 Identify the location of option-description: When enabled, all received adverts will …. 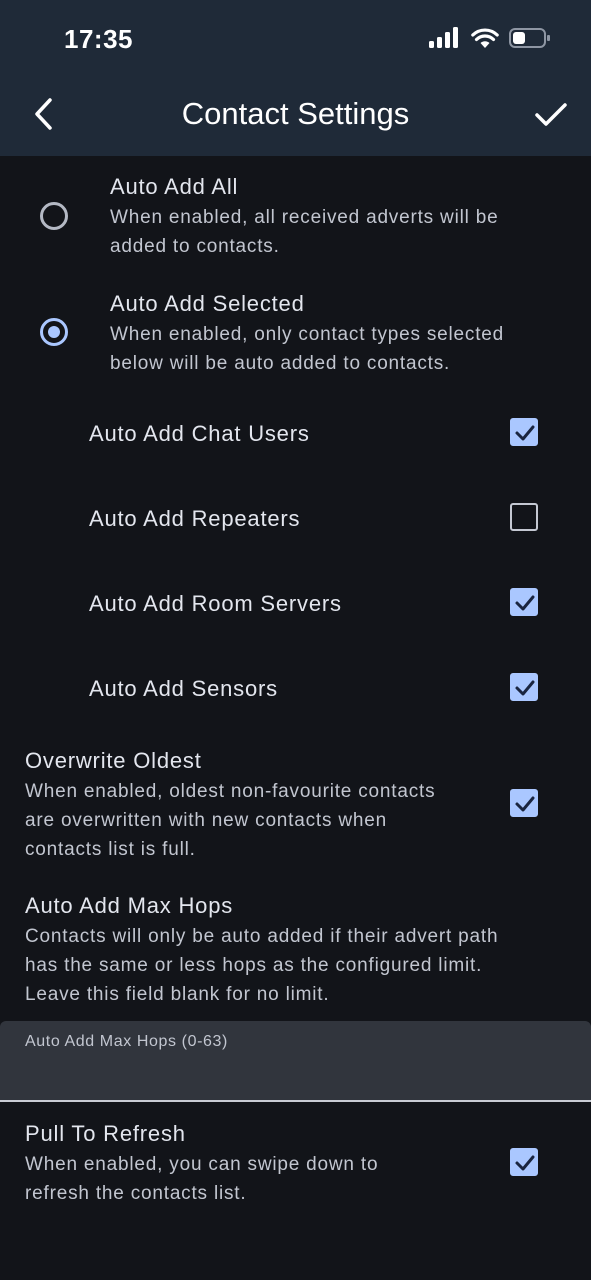
(304, 232).